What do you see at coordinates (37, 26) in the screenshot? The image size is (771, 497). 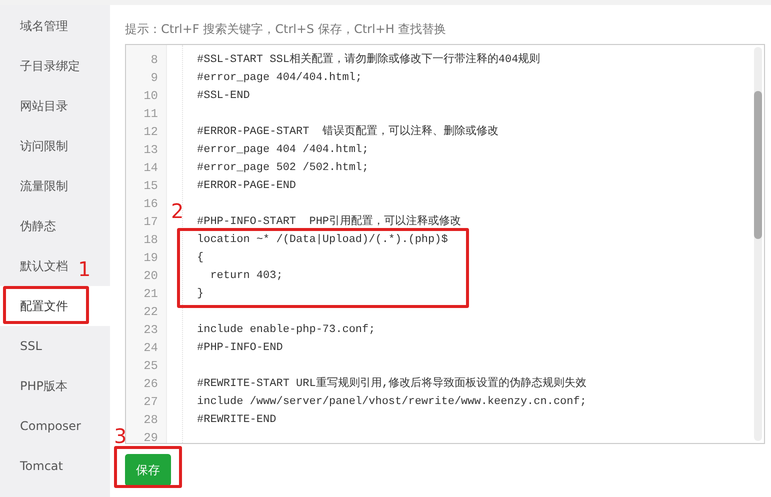 I see `sidebar-item: 域名管理` at bounding box center [37, 26].